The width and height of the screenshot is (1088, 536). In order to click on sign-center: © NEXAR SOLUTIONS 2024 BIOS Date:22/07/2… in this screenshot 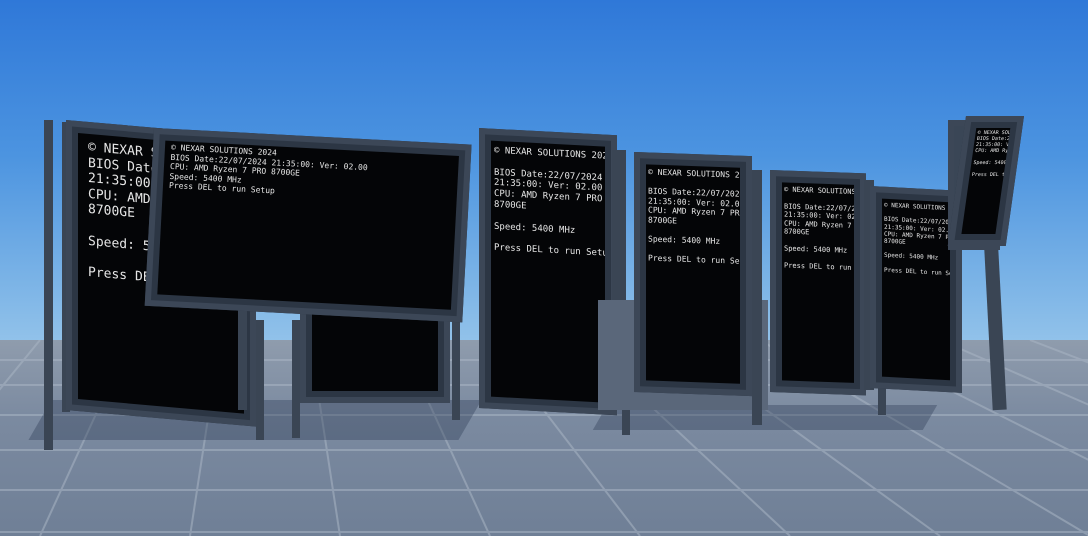, I will do `click(548, 272)`.